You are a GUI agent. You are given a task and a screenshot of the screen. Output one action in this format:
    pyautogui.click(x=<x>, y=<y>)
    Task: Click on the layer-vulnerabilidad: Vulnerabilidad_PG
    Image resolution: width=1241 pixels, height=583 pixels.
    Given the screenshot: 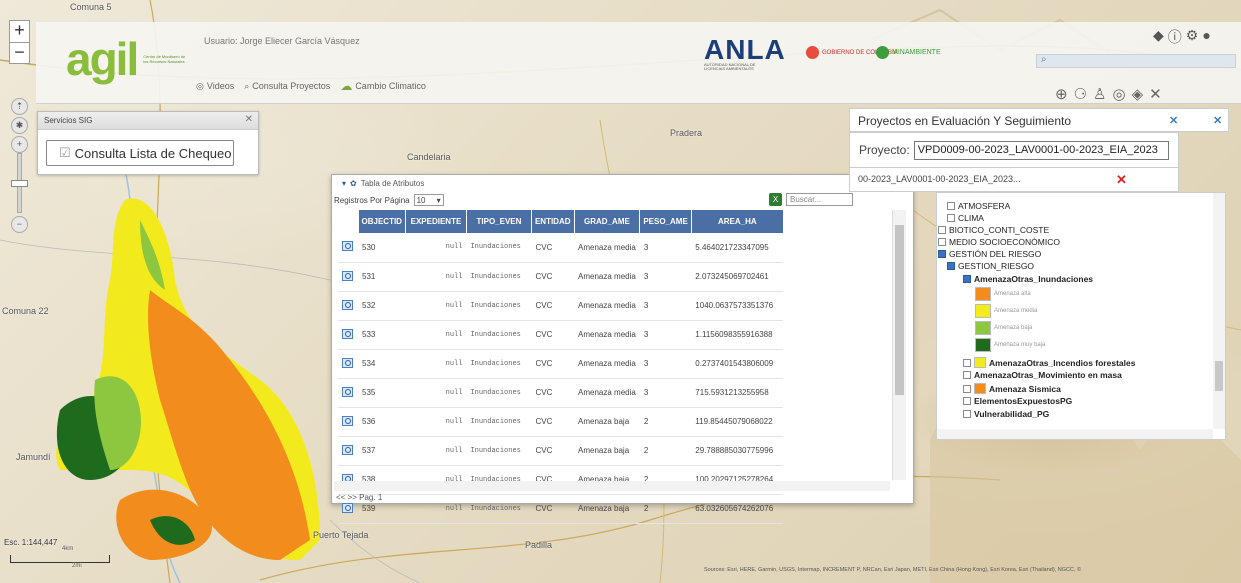 What is the action you would take?
    pyautogui.click(x=1006, y=414)
    